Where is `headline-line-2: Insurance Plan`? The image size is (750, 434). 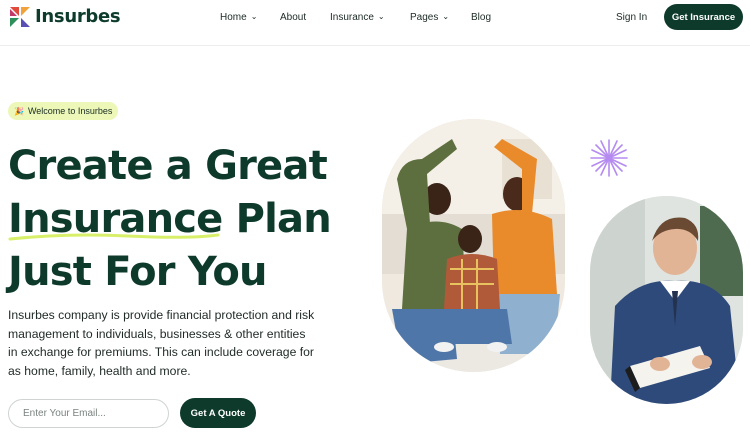 headline-line-2: Insurance Plan is located at coordinates (170, 219).